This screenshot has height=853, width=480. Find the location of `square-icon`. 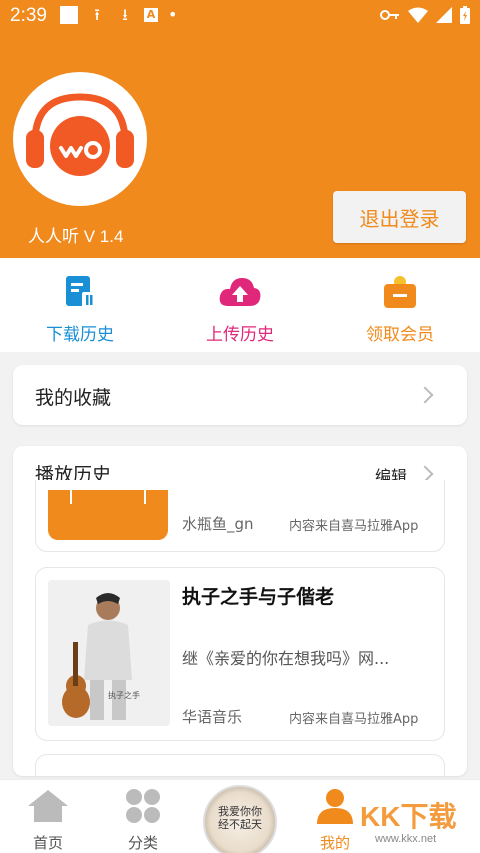

square-icon is located at coordinates (69, 15).